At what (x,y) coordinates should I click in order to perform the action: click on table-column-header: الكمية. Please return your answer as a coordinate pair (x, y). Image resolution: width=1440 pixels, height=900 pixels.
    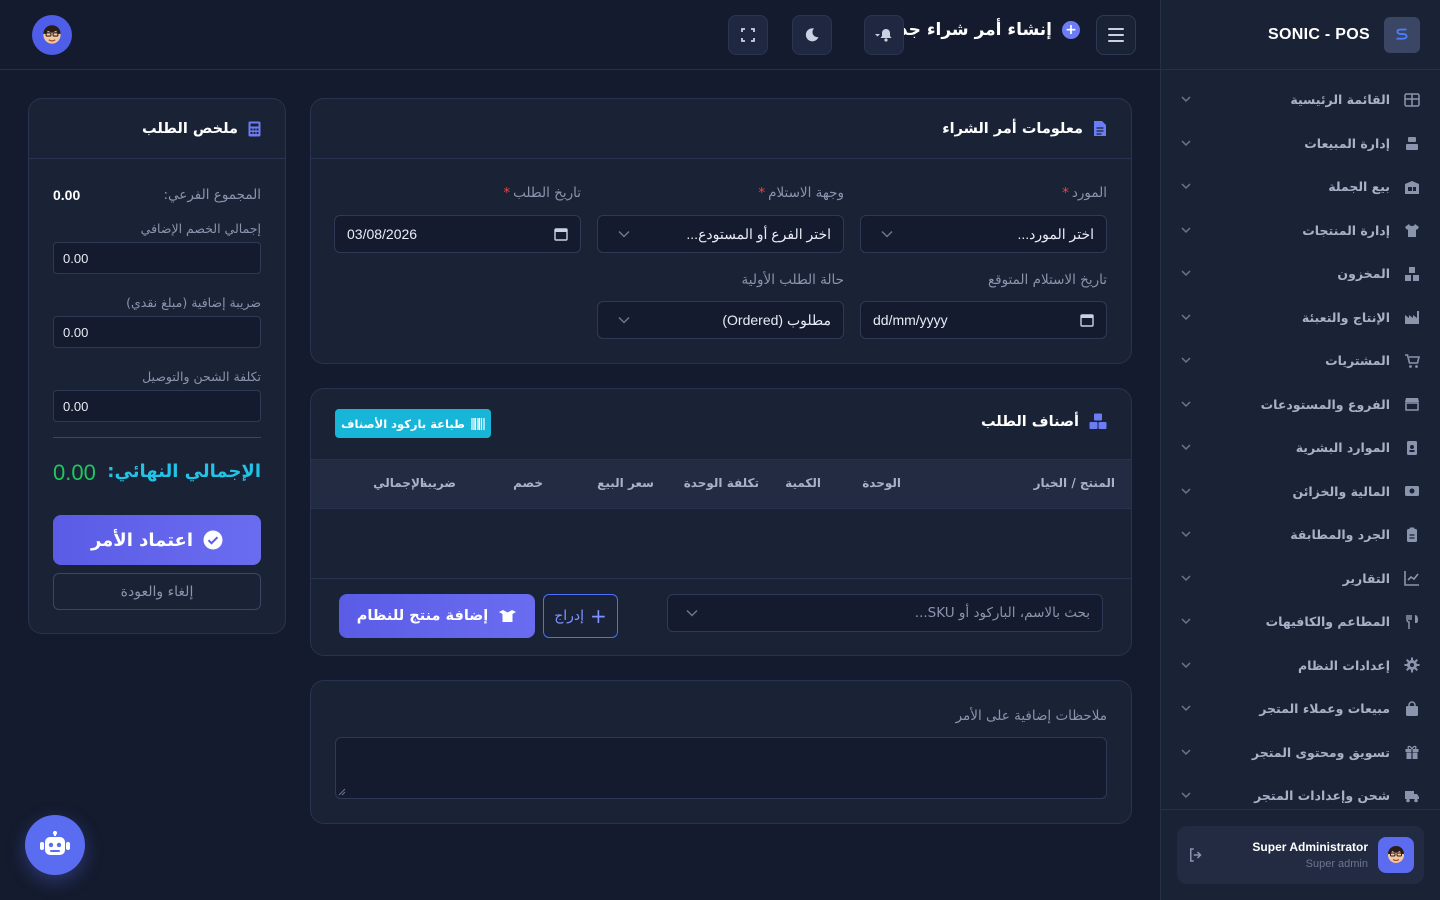
    Looking at the image, I should click on (803, 483).